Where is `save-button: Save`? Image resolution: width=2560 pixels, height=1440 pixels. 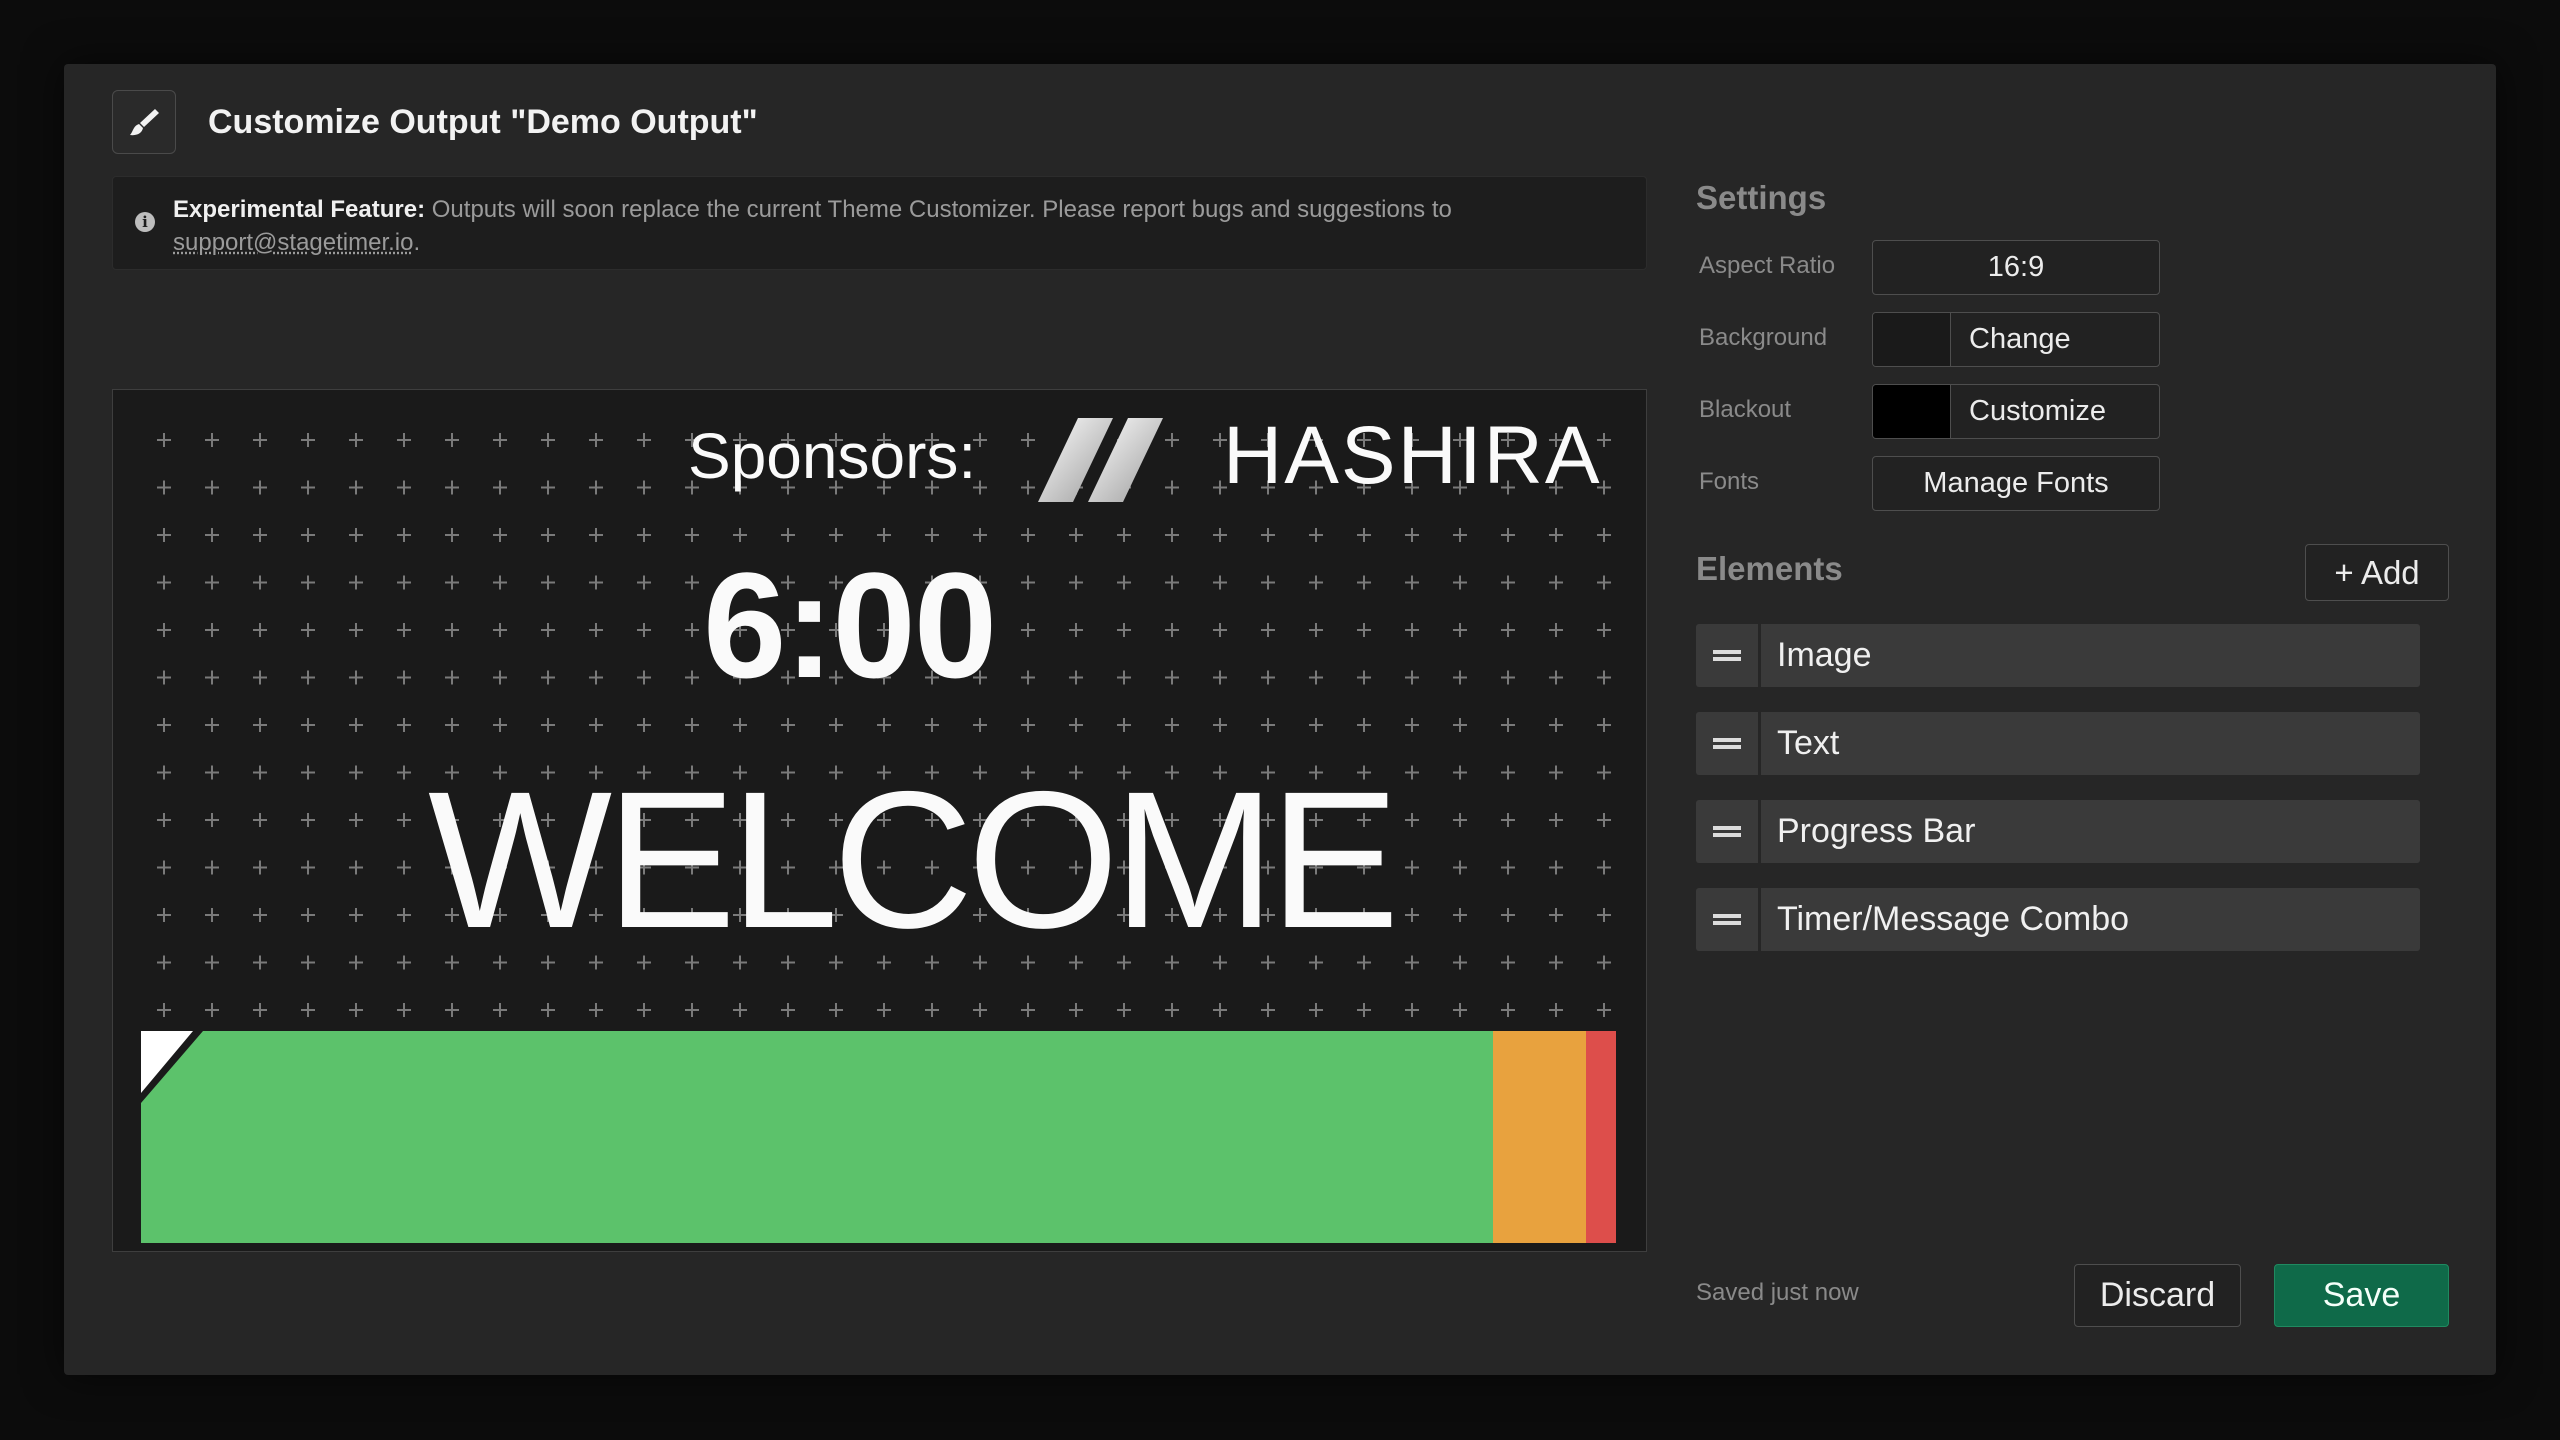 save-button: Save is located at coordinates (2361, 1295).